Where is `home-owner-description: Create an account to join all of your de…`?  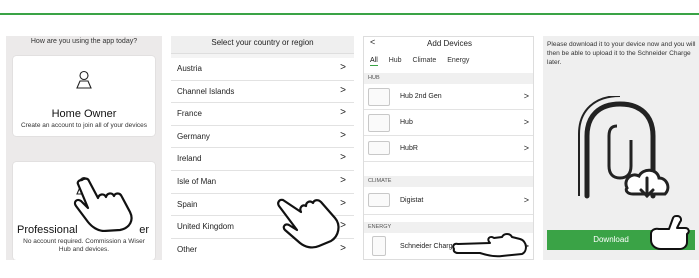
home-owner-description: Create an account to join all of your de… is located at coordinates (84, 125).